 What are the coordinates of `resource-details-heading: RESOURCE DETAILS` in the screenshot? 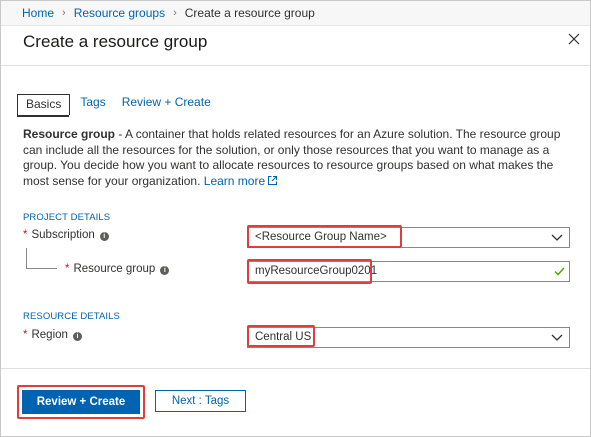 It's located at (71, 316).